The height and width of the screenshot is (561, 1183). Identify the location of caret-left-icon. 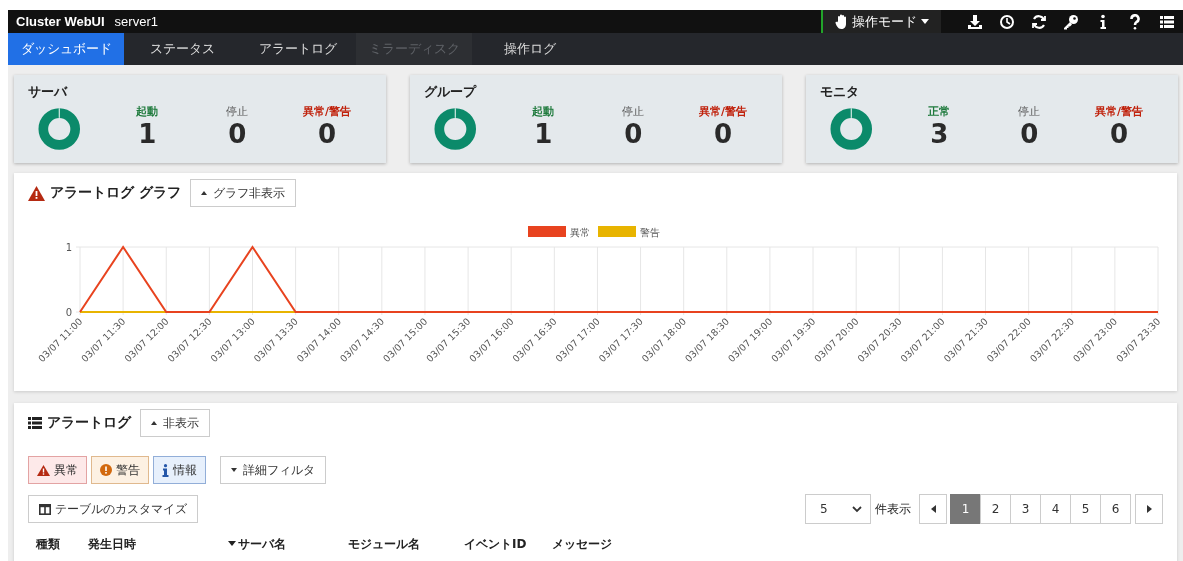
(933, 509).